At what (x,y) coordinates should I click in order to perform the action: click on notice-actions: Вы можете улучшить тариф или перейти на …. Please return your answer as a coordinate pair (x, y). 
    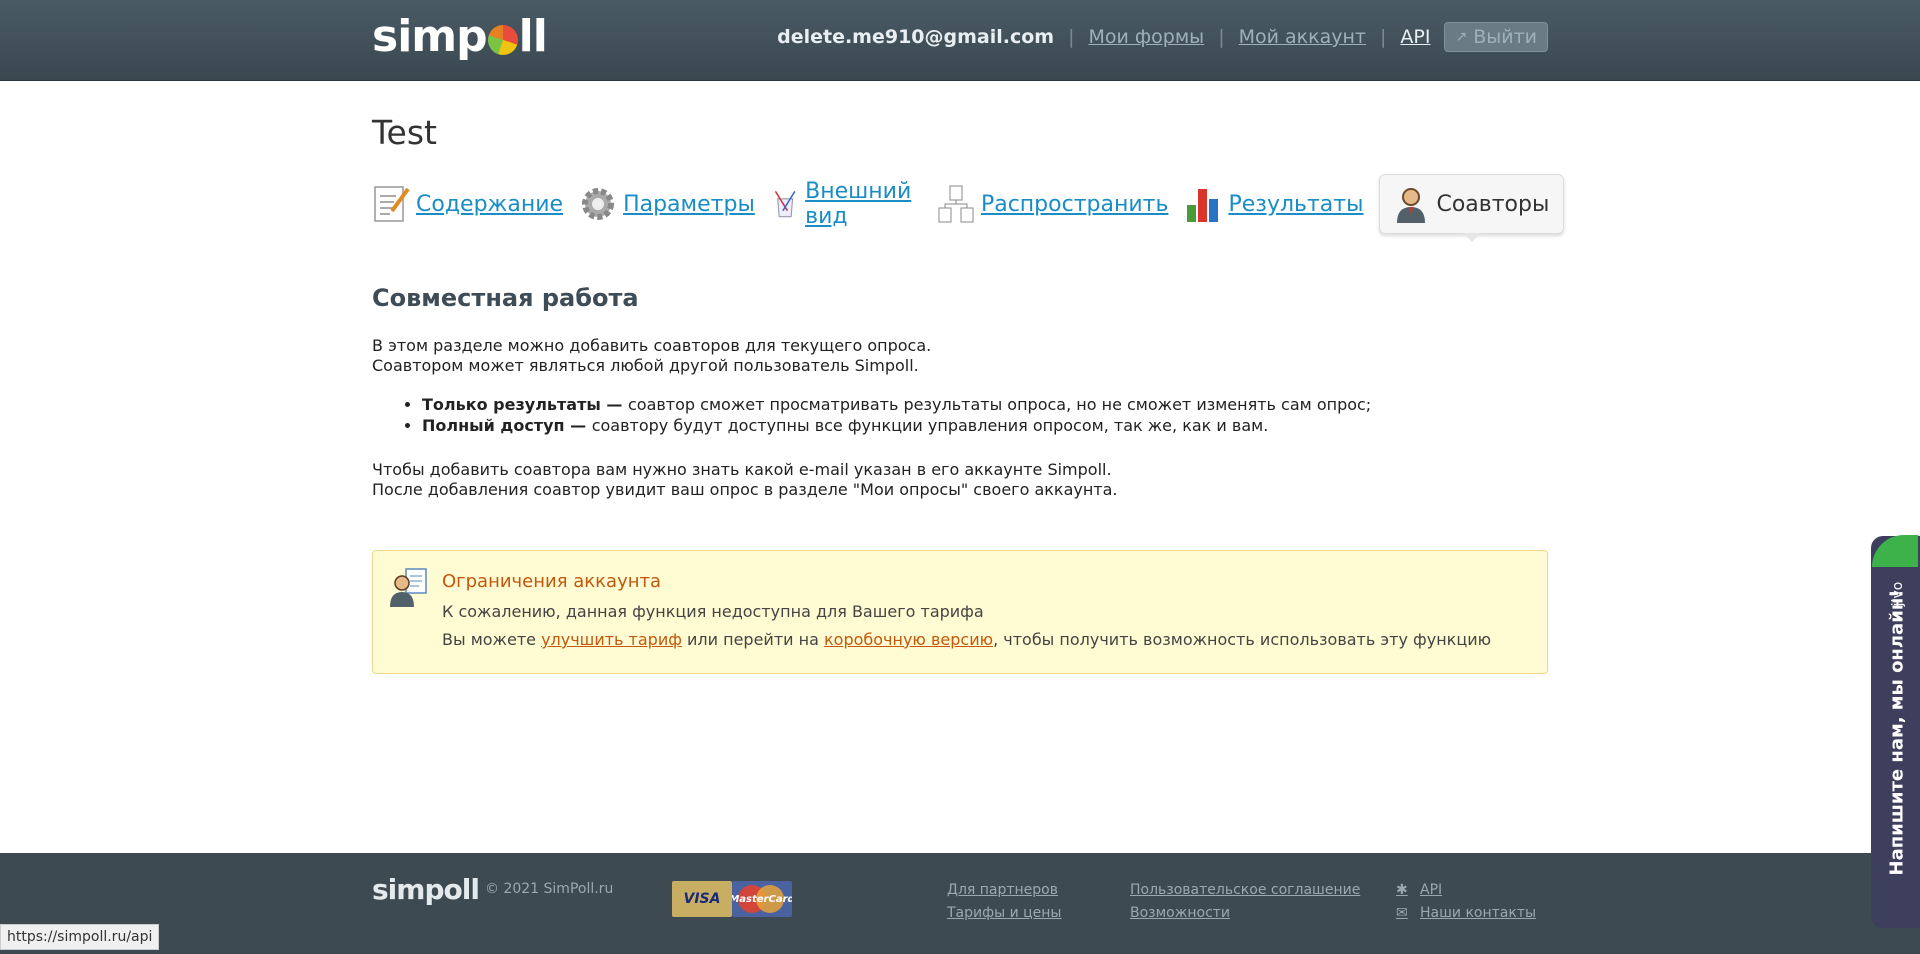
    Looking at the image, I should click on (967, 639).